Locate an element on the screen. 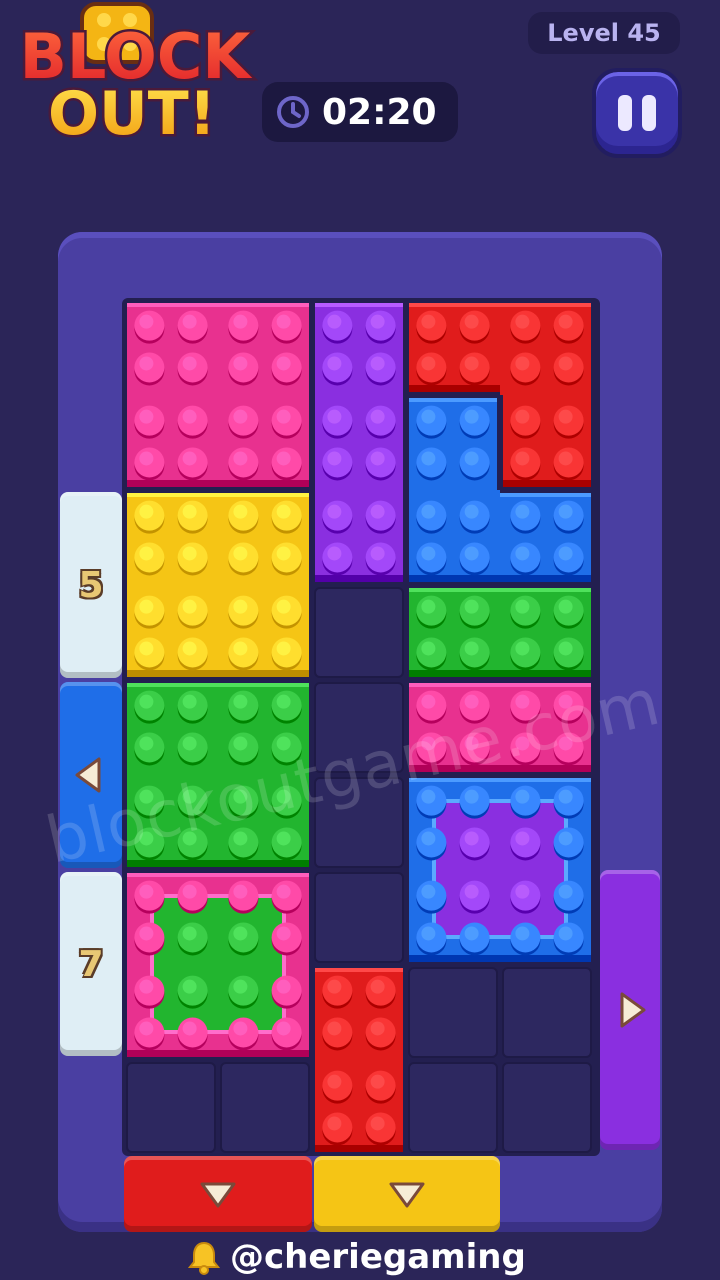  yellow-exit-gate-bottom is located at coordinates (407, 1194).